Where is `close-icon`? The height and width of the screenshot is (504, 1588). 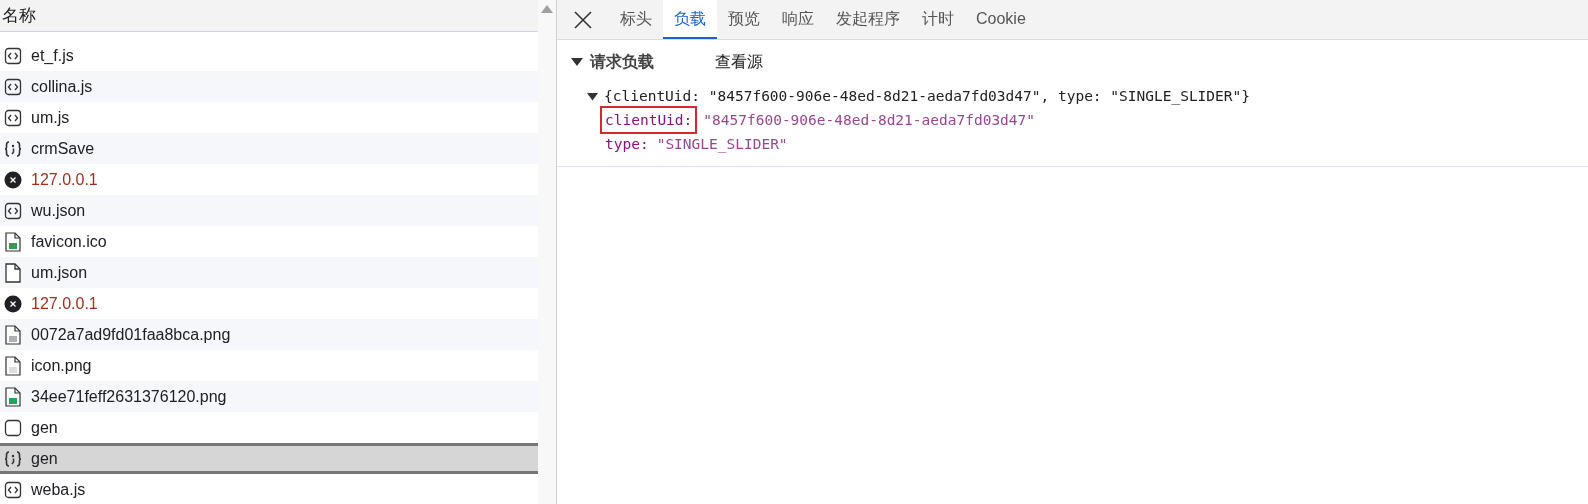 close-icon is located at coordinates (583, 19).